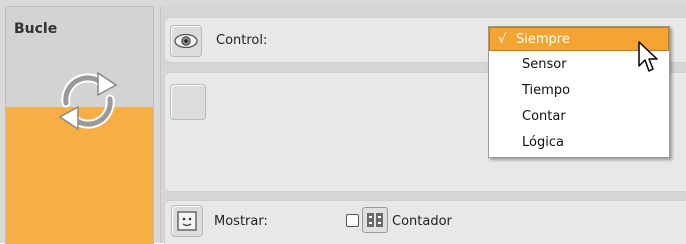 This screenshot has width=686, height=244. I want to click on dropdown-option-logica: Lógica, so click(579, 143).